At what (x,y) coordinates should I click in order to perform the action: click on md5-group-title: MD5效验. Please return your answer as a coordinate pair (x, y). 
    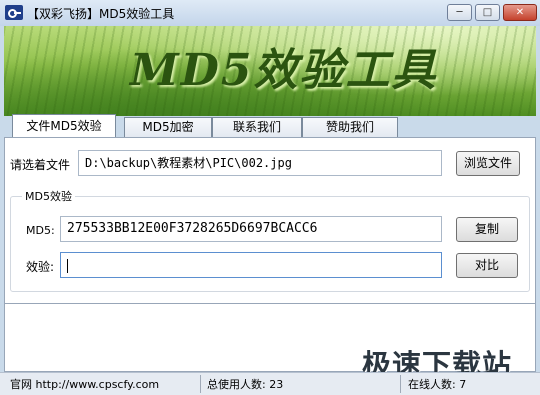
    Looking at the image, I should click on (48, 196).